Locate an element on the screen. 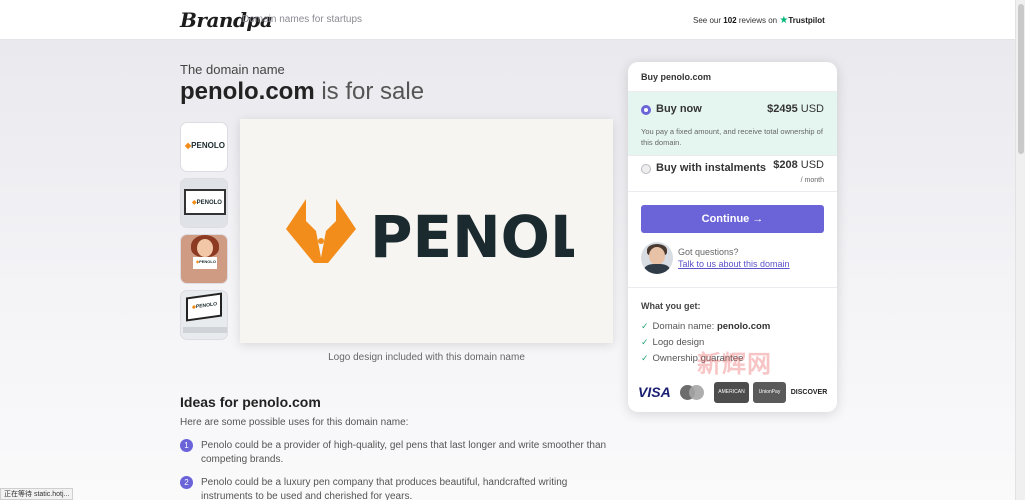  unionpay-icon: UnionPay is located at coordinates (769, 392).